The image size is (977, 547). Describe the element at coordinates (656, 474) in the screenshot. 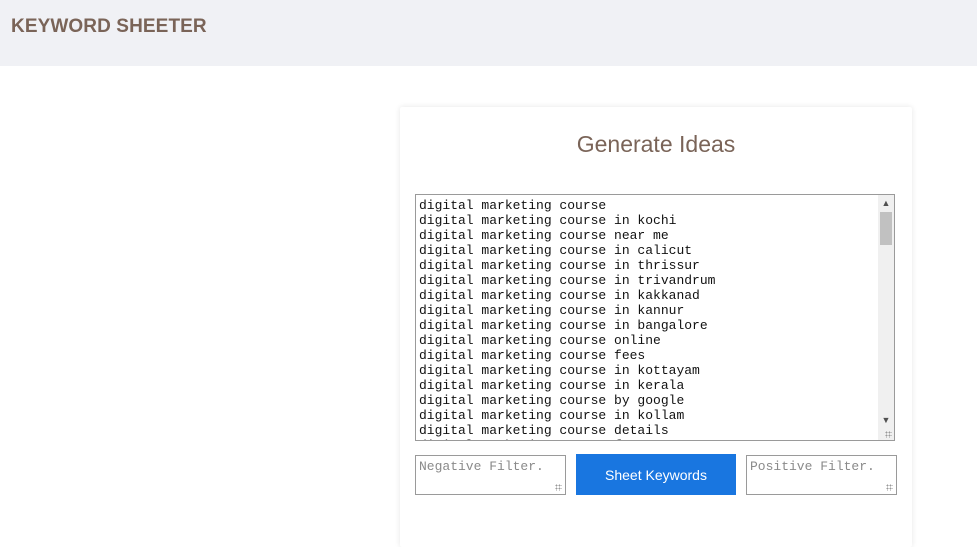

I see `sheet-keywords-button: Sheet Keywords` at that location.